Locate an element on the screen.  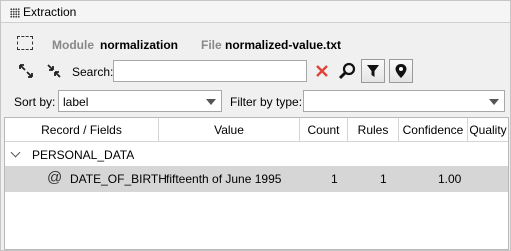
panel-title: Extraction is located at coordinates (50, 12).